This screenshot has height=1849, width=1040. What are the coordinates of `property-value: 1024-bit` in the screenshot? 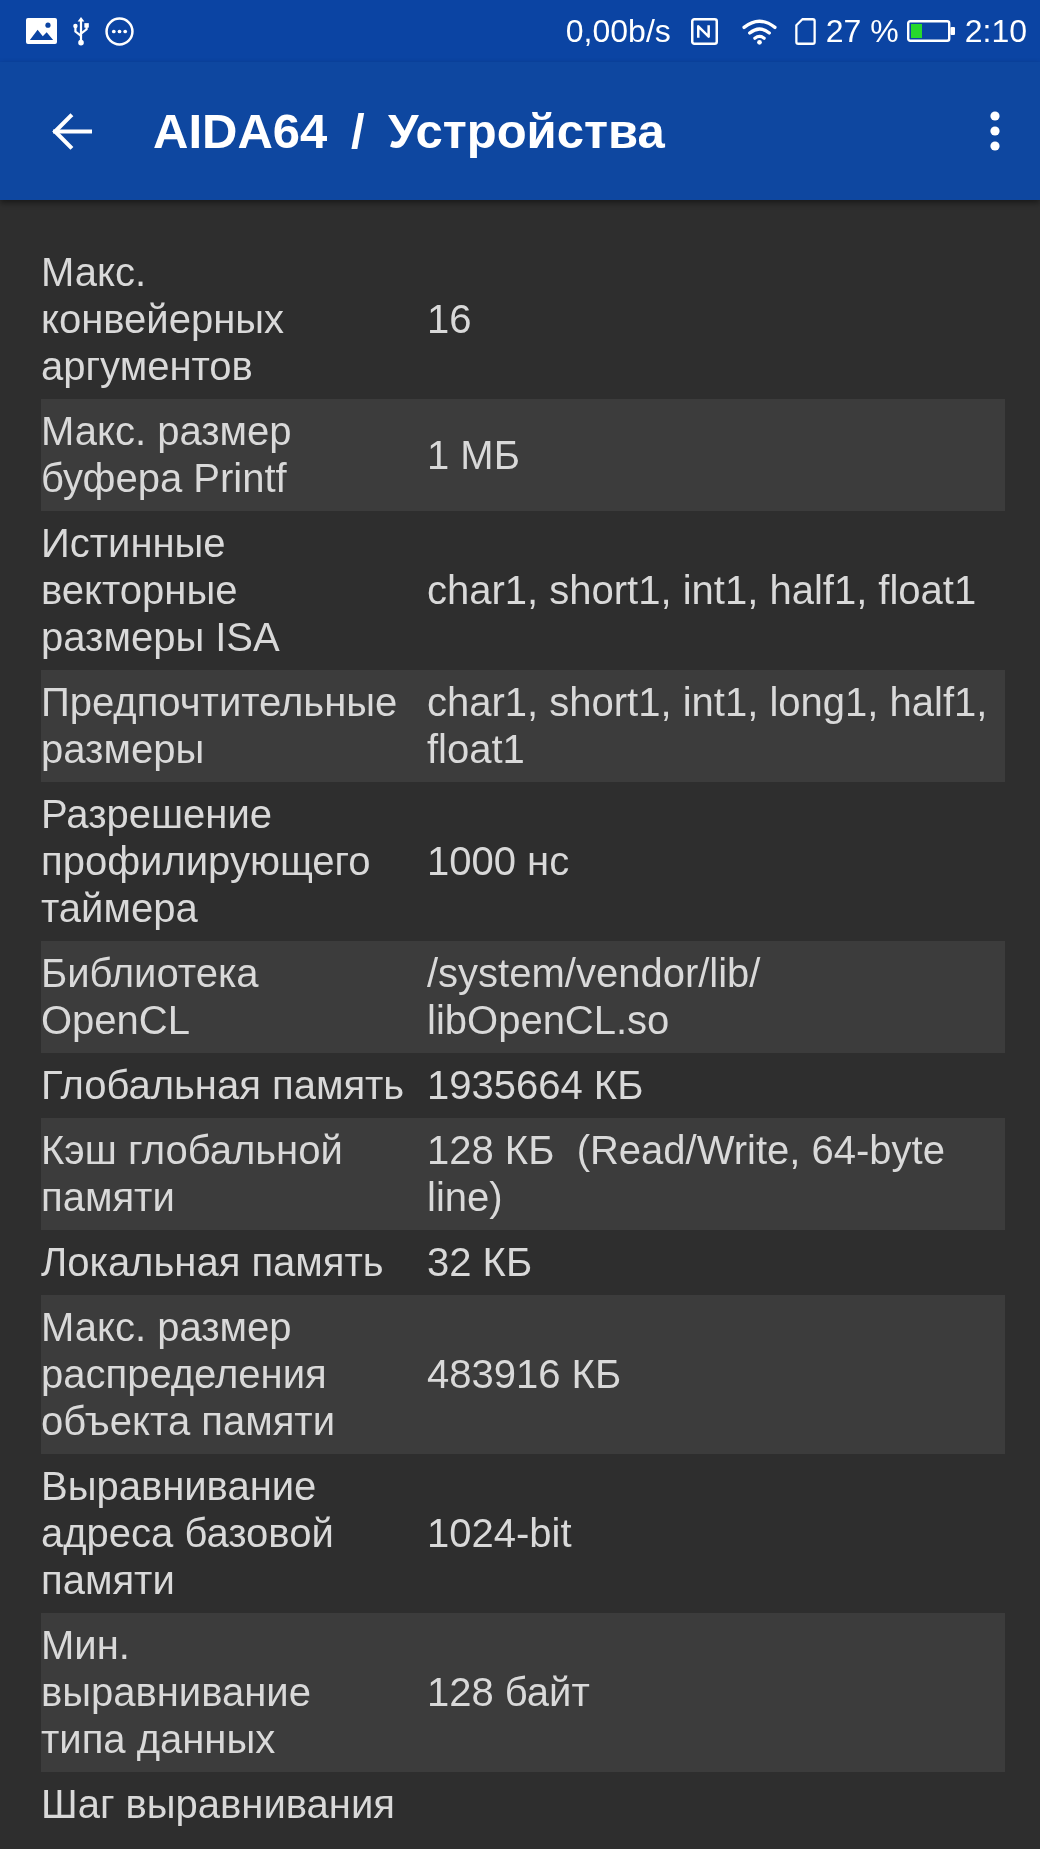 It's located at (500, 1533).